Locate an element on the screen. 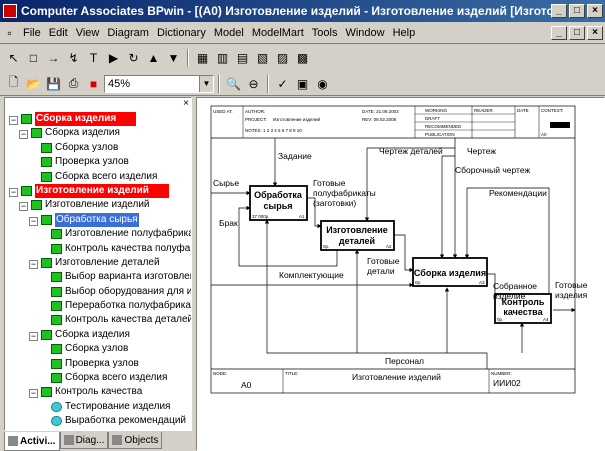  tree-item-label: Контроль качества is located at coordinates (99, 392).